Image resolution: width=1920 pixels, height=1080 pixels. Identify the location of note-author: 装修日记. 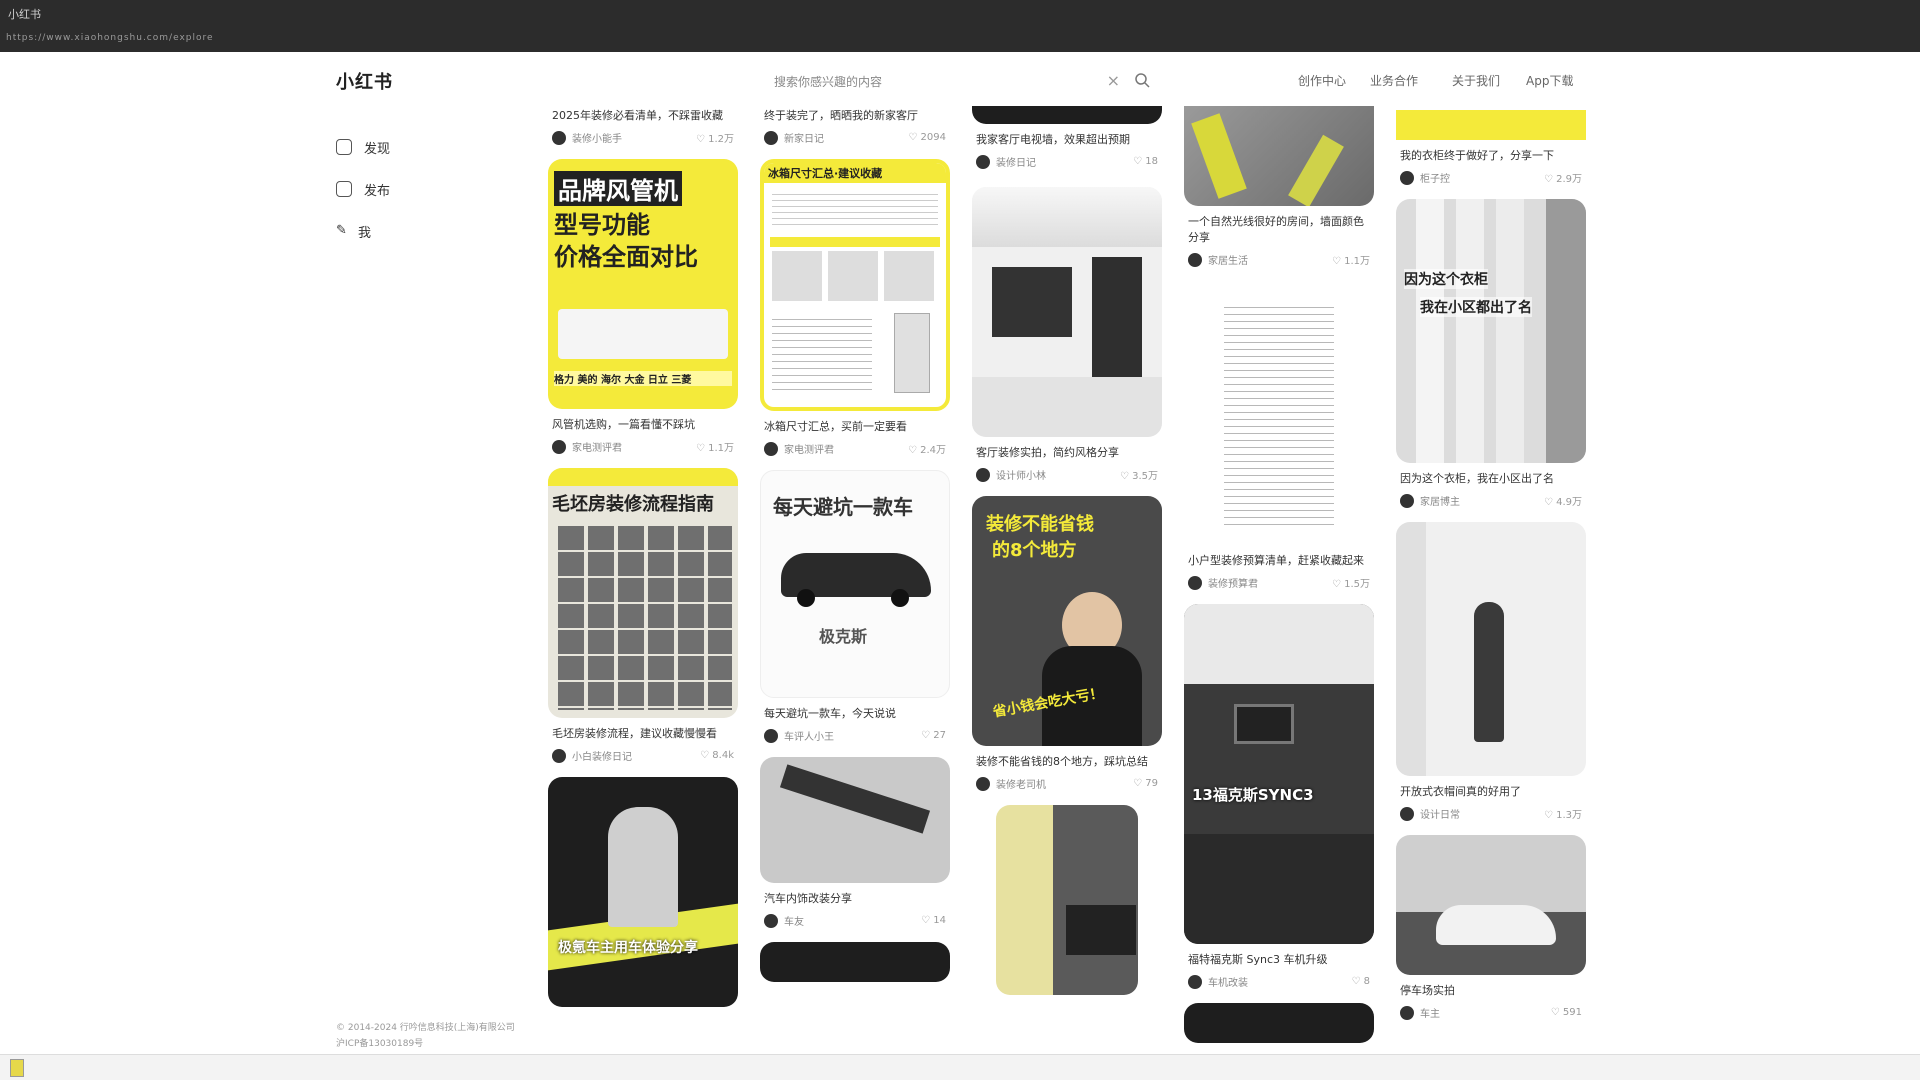
(1016, 161).